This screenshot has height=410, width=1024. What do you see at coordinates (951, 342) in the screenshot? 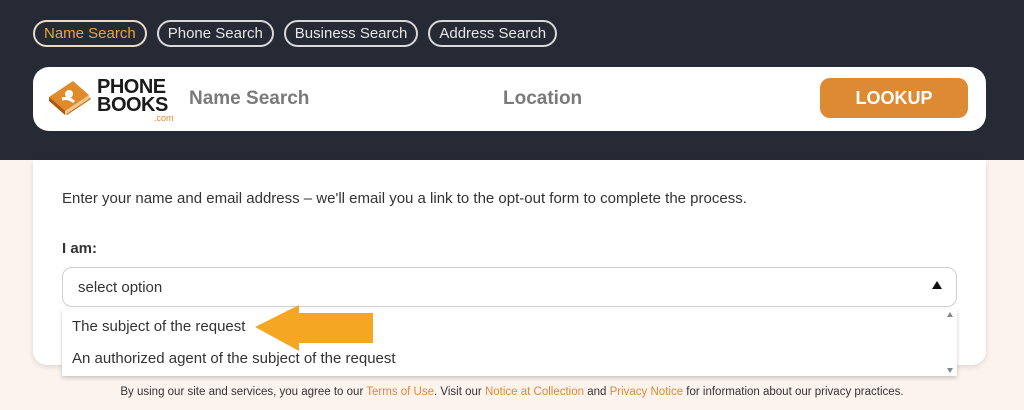
I see `dropdown-scrollbar` at bounding box center [951, 342].